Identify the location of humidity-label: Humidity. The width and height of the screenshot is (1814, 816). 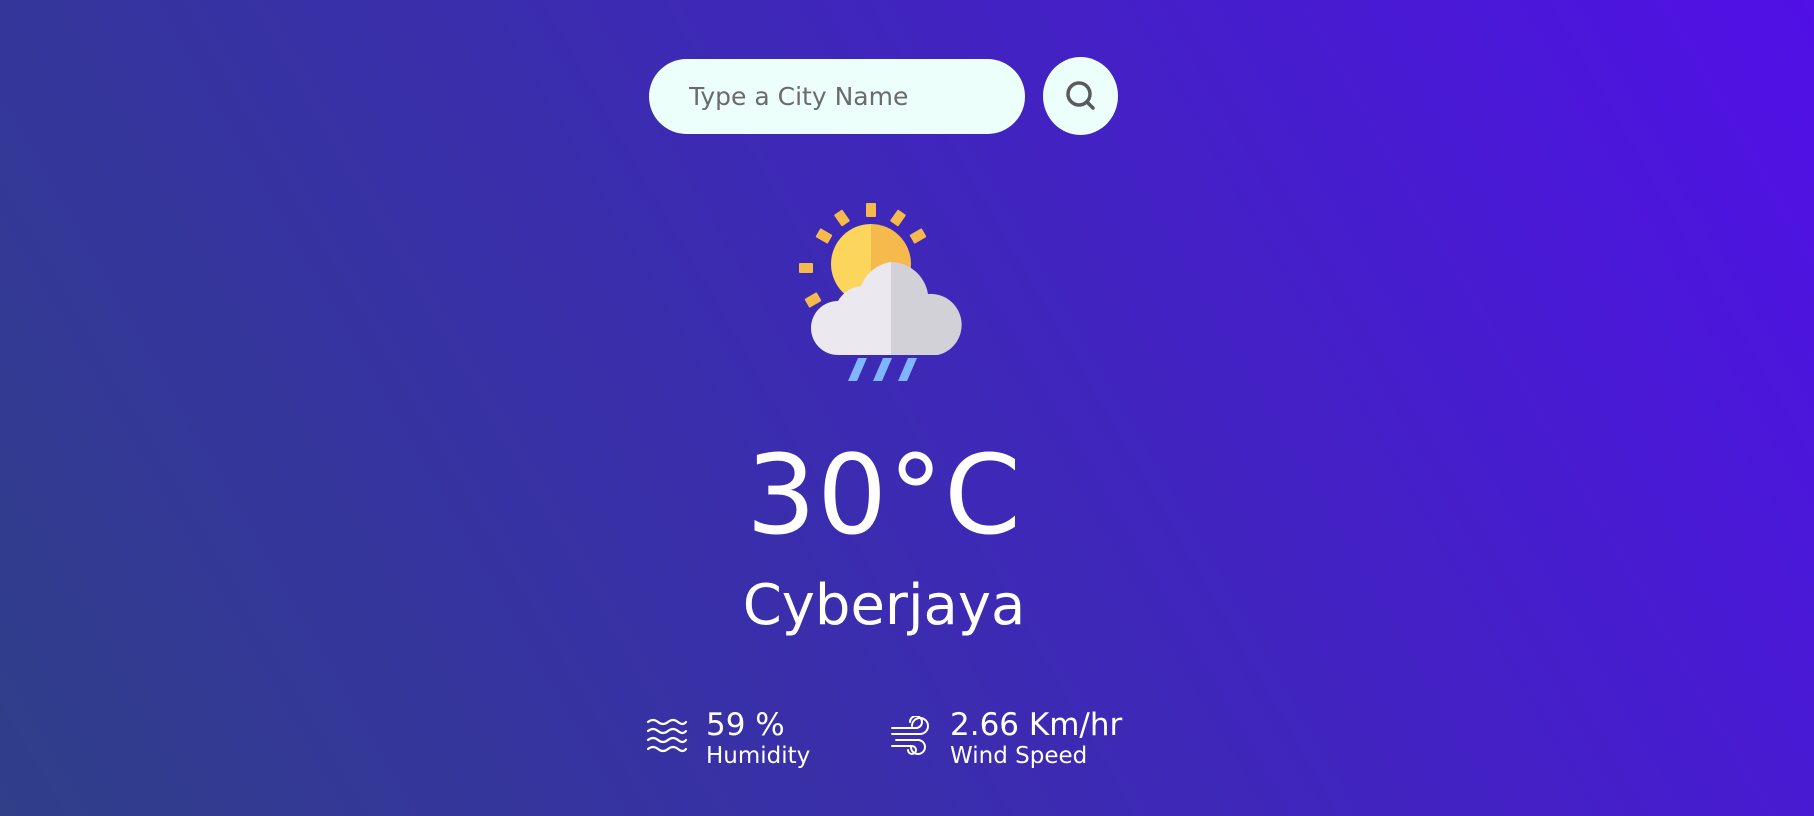
(758, 756).